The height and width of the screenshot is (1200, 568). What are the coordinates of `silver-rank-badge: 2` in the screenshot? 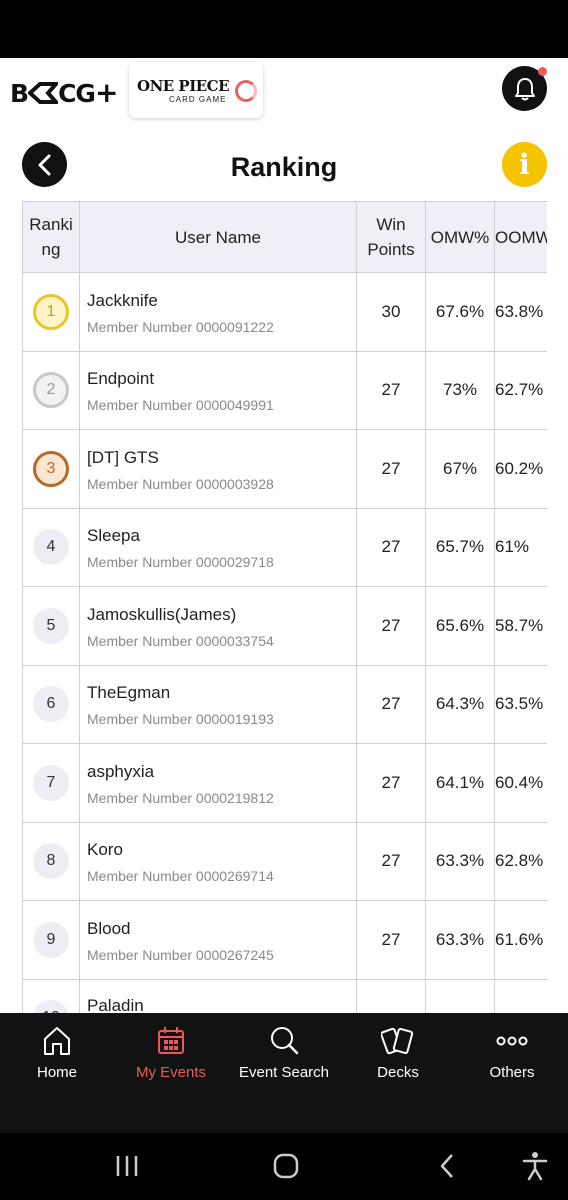 It's located at (51, 390).